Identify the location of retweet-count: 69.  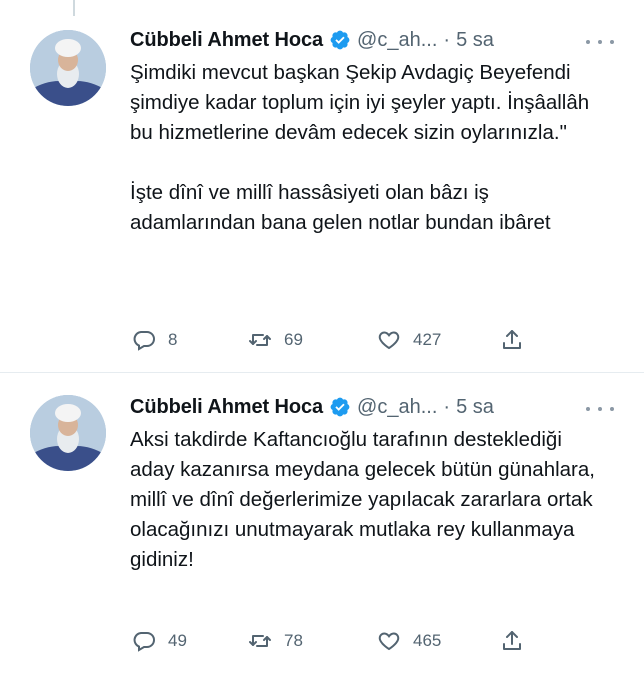
(293, 339).